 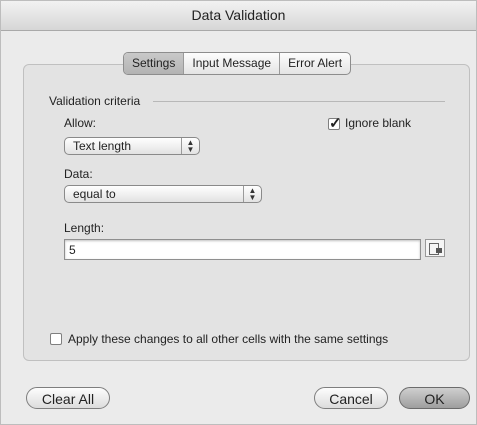 What do you see at coordinates (232, 63) in the screenshot?
I see `tab-input-message: Input Message` at bounding box center [232, 63].